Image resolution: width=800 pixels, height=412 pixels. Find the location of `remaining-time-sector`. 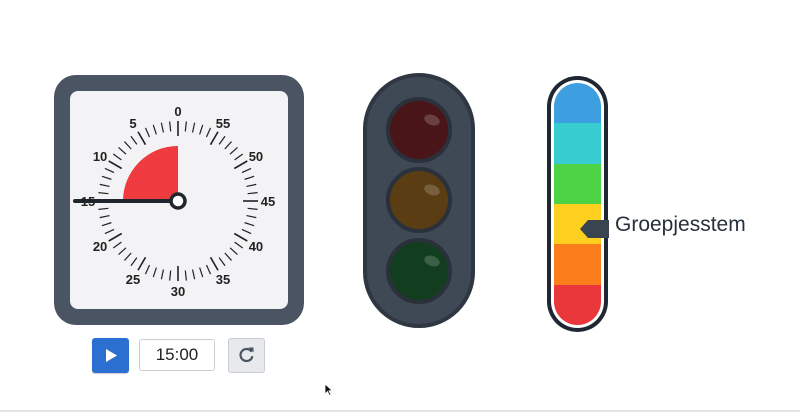

remaining-time-sector is located at coordinates (150, 173).